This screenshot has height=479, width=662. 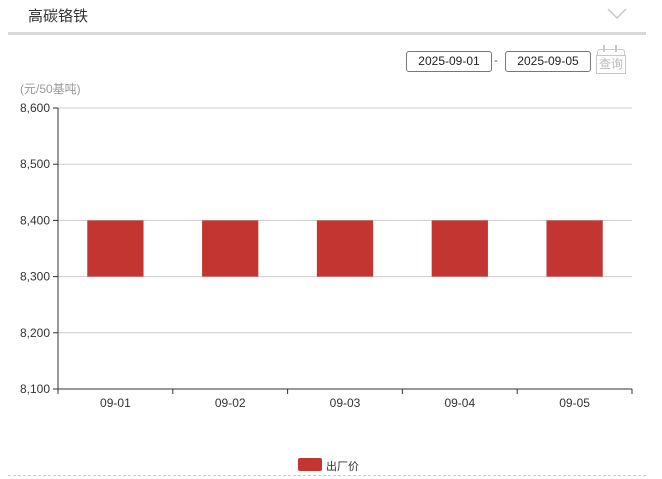 What do you see at coordinates (230, 403) in the screenshot?
I see `x-tick-label: 09-02` at bounding box center [230, 403].